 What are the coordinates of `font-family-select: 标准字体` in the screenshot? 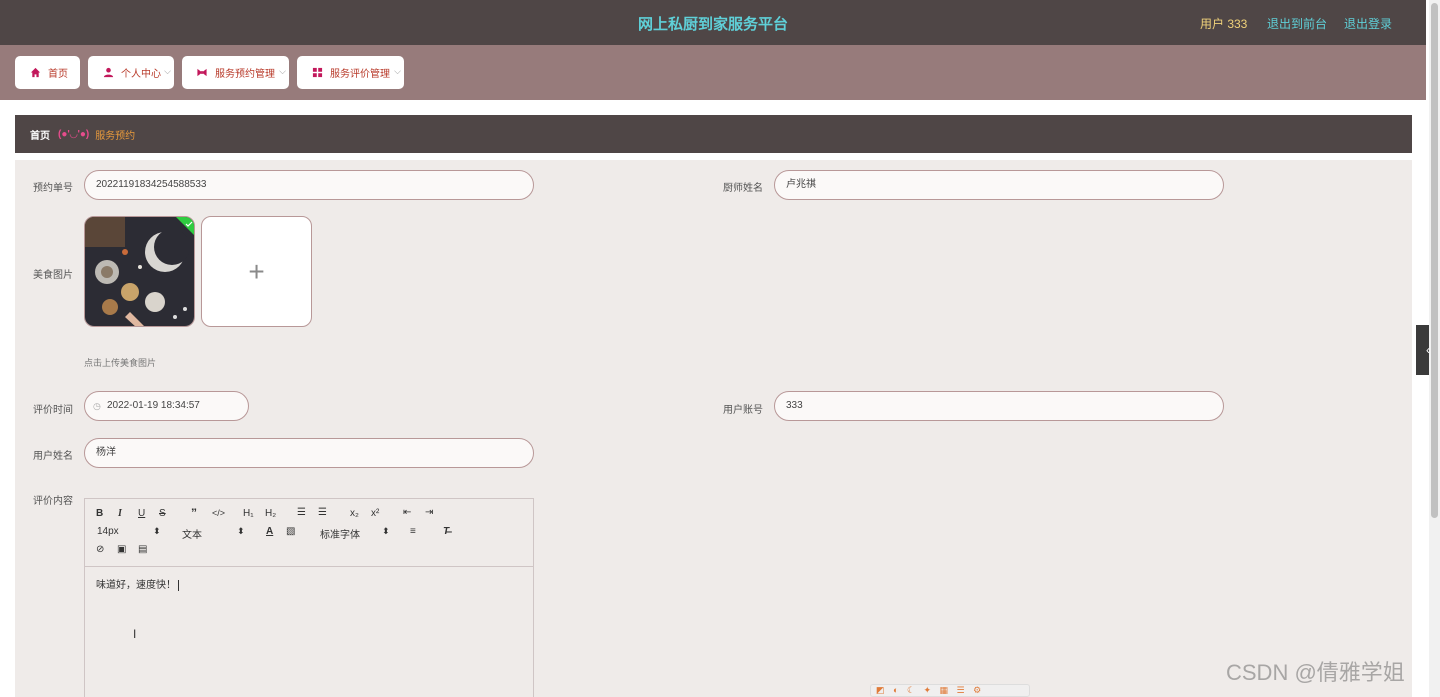 It's located at (340, 533).